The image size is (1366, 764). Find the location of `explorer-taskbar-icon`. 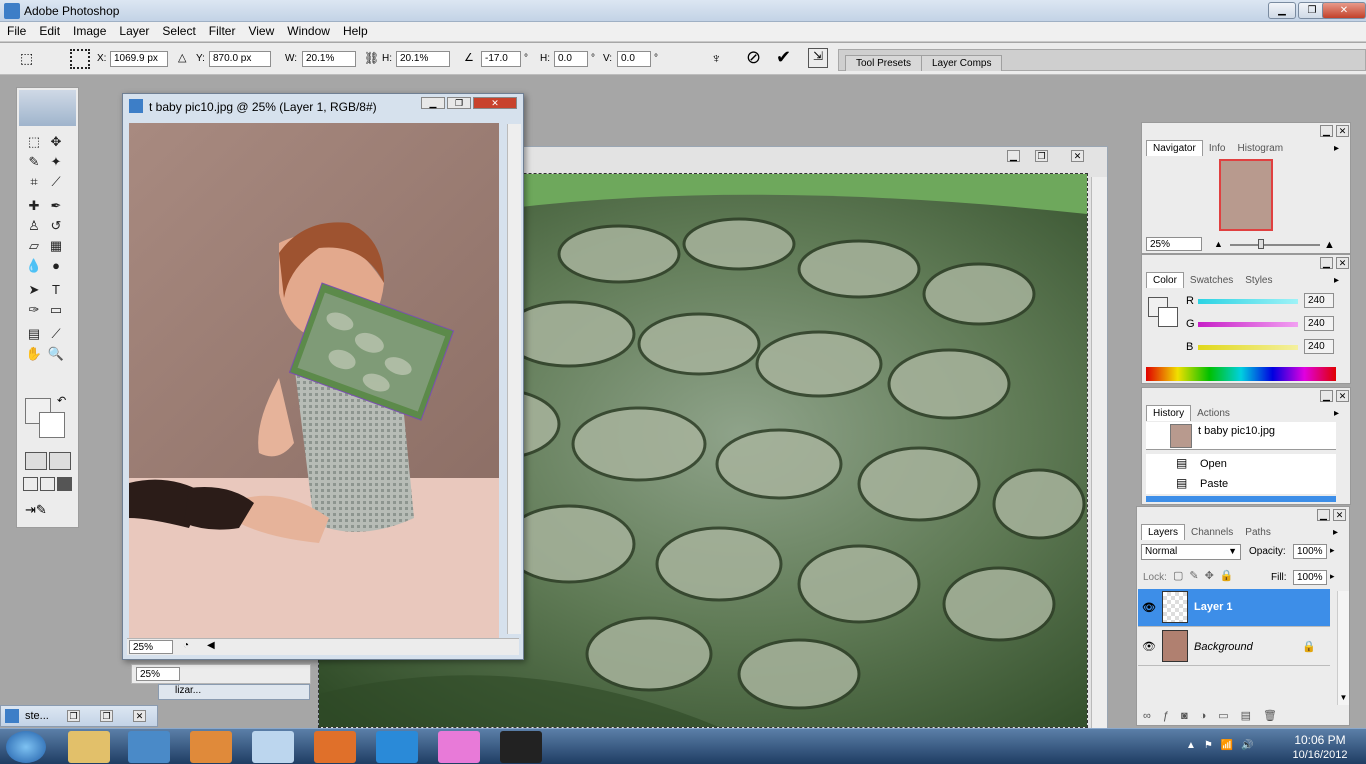

explorer-taskbar-icon is located at coordinates (89, 747).